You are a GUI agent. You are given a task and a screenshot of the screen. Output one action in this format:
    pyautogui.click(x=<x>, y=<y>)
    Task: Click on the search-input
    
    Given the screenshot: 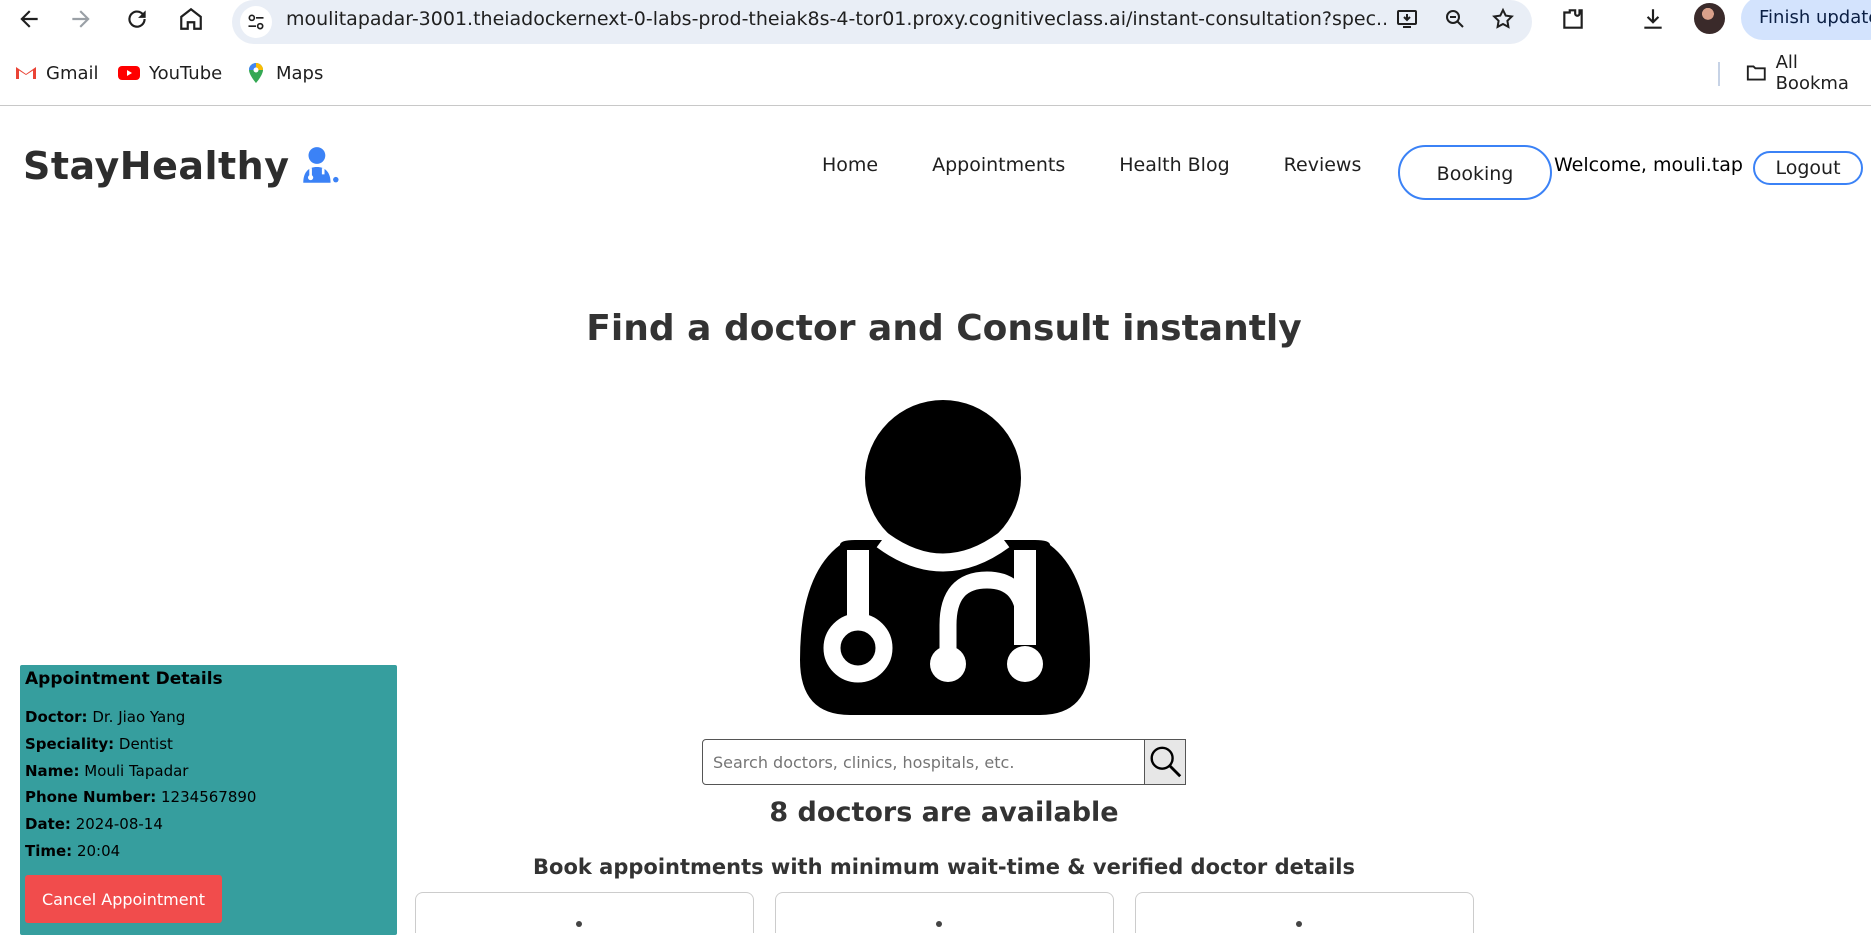 What is the action you would take?
    pyautogui.click(x=923, y=762)
    